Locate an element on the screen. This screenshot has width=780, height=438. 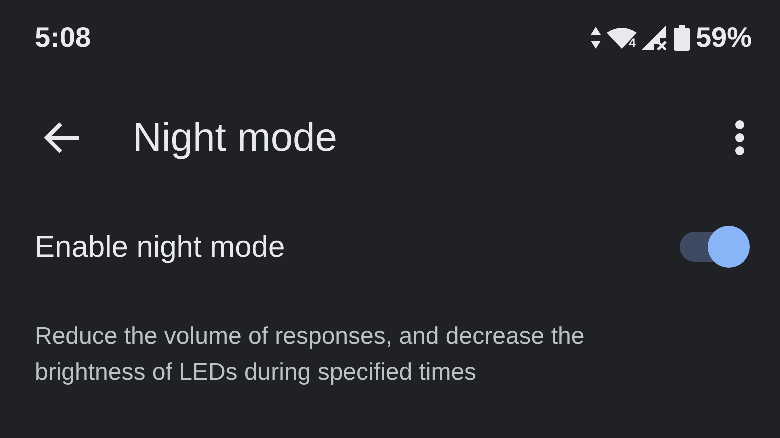
setting-description: Reduce the volume of responses, and decrease the brightness of LEDs during specified times is located at coordinates (310, 355).